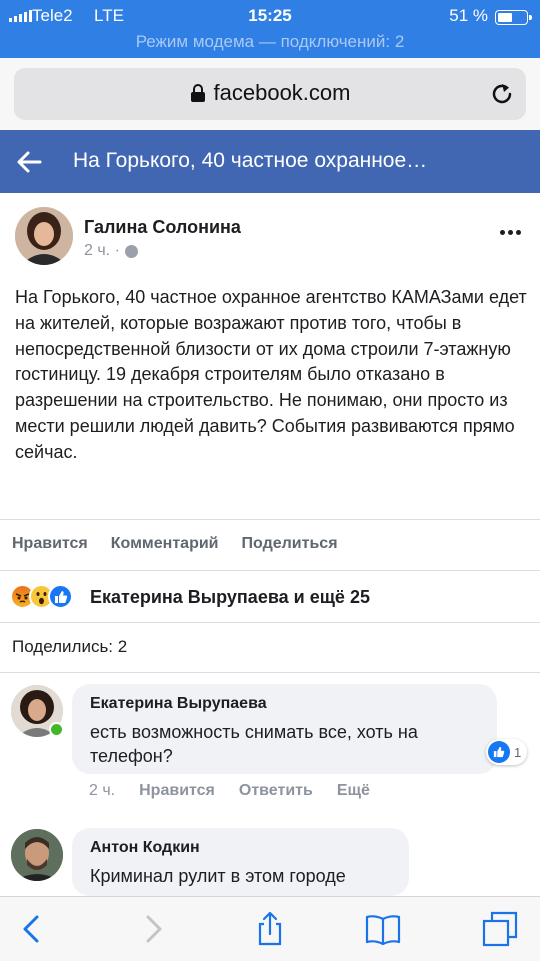 The width and height of the screenshot is (540, 961). I want to click on post-actions: Нравится Комментарий Поделиться, so click(175, 544).